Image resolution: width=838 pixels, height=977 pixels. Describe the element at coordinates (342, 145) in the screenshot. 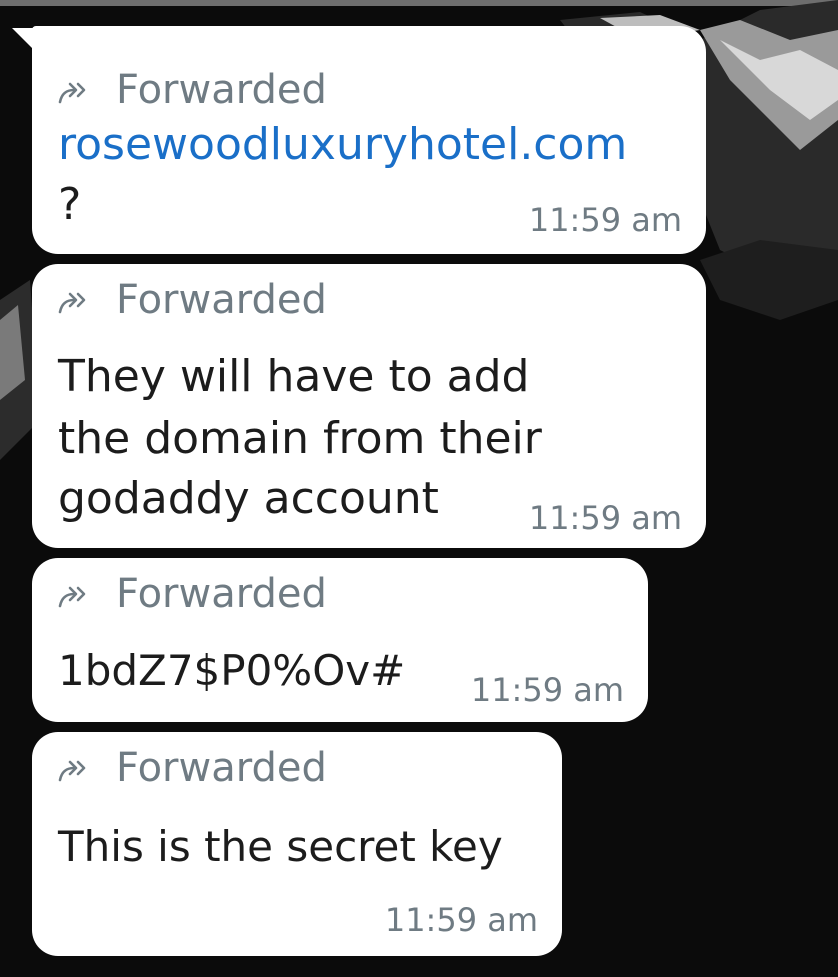

I see `message-link: rosewoodluxuryhotel.com` at that location.